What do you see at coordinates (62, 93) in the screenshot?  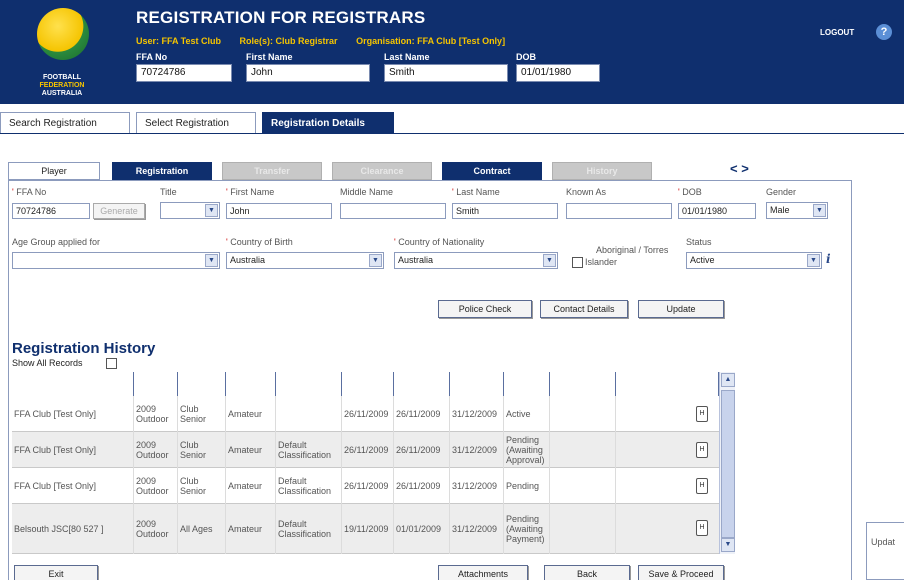 I see `logo-line3: AUSTRALIA` at bounding box center [62, 93].